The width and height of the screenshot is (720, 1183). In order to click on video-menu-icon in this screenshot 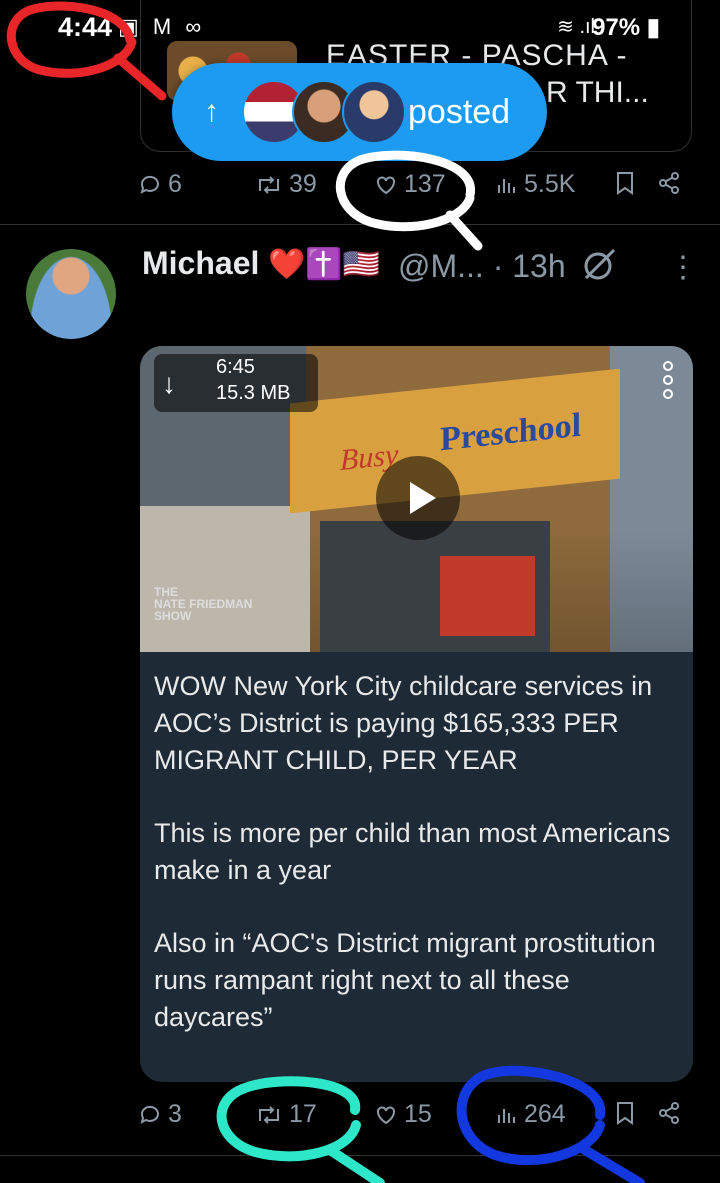, I will do `click(668, 380)`.